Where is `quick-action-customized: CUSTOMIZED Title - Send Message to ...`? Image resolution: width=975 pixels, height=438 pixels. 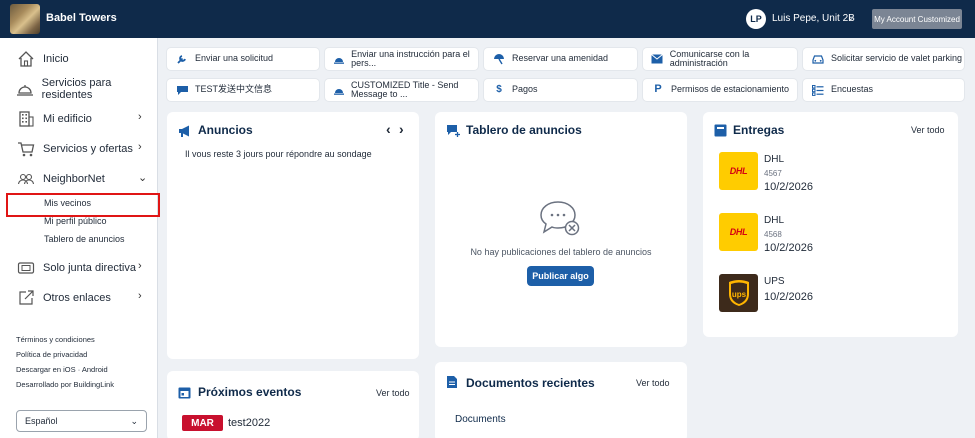
quick-action-customized: CUSTOMIZED Title - Send Message to ... is located at coordinates (401, 90).